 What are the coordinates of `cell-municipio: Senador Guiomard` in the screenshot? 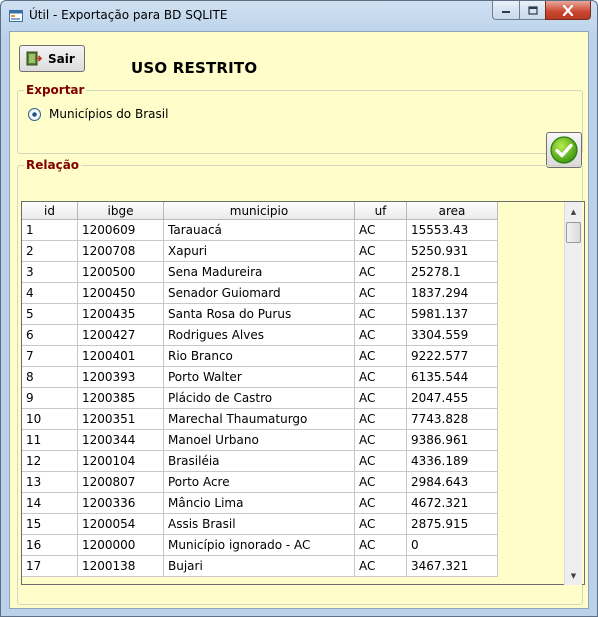 It's located at (259, 293).